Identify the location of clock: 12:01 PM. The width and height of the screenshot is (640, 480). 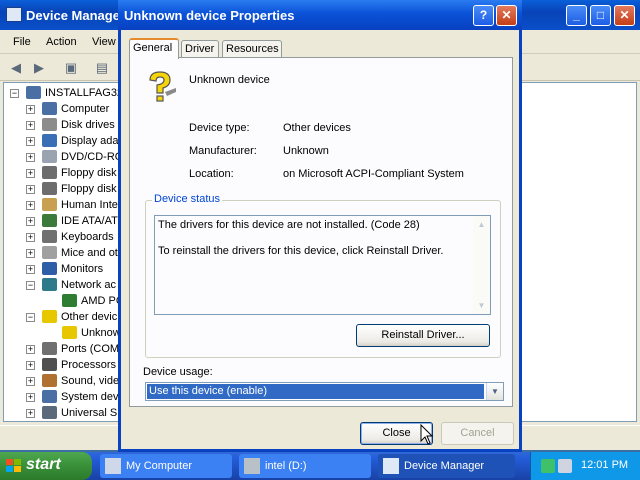
(605, 465).